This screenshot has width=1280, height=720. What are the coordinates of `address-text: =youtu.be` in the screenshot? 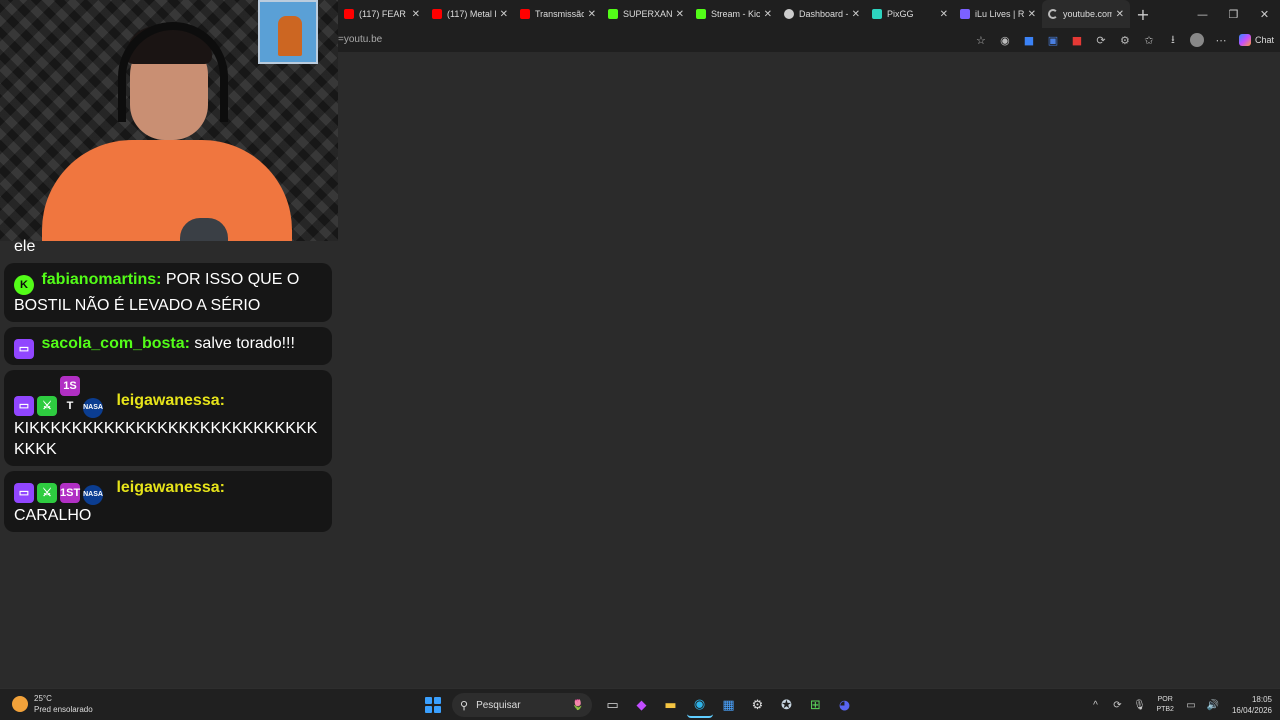 It's located at (360, 39).